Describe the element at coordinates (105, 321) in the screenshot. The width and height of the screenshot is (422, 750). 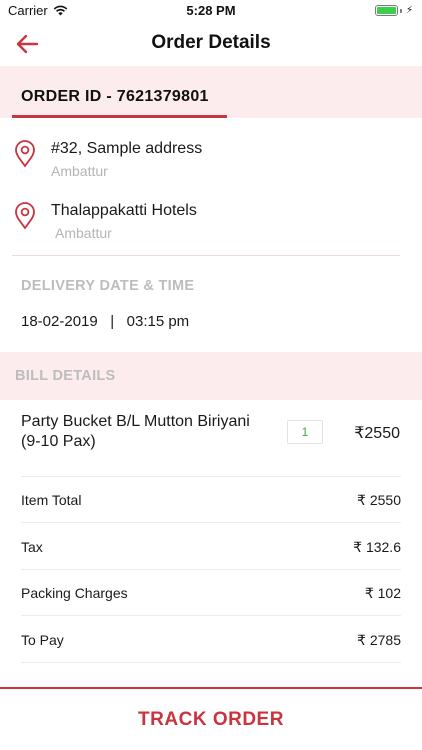
I see `delivery-date-time: 18-02-2019 | 03:15 pm` at that location.